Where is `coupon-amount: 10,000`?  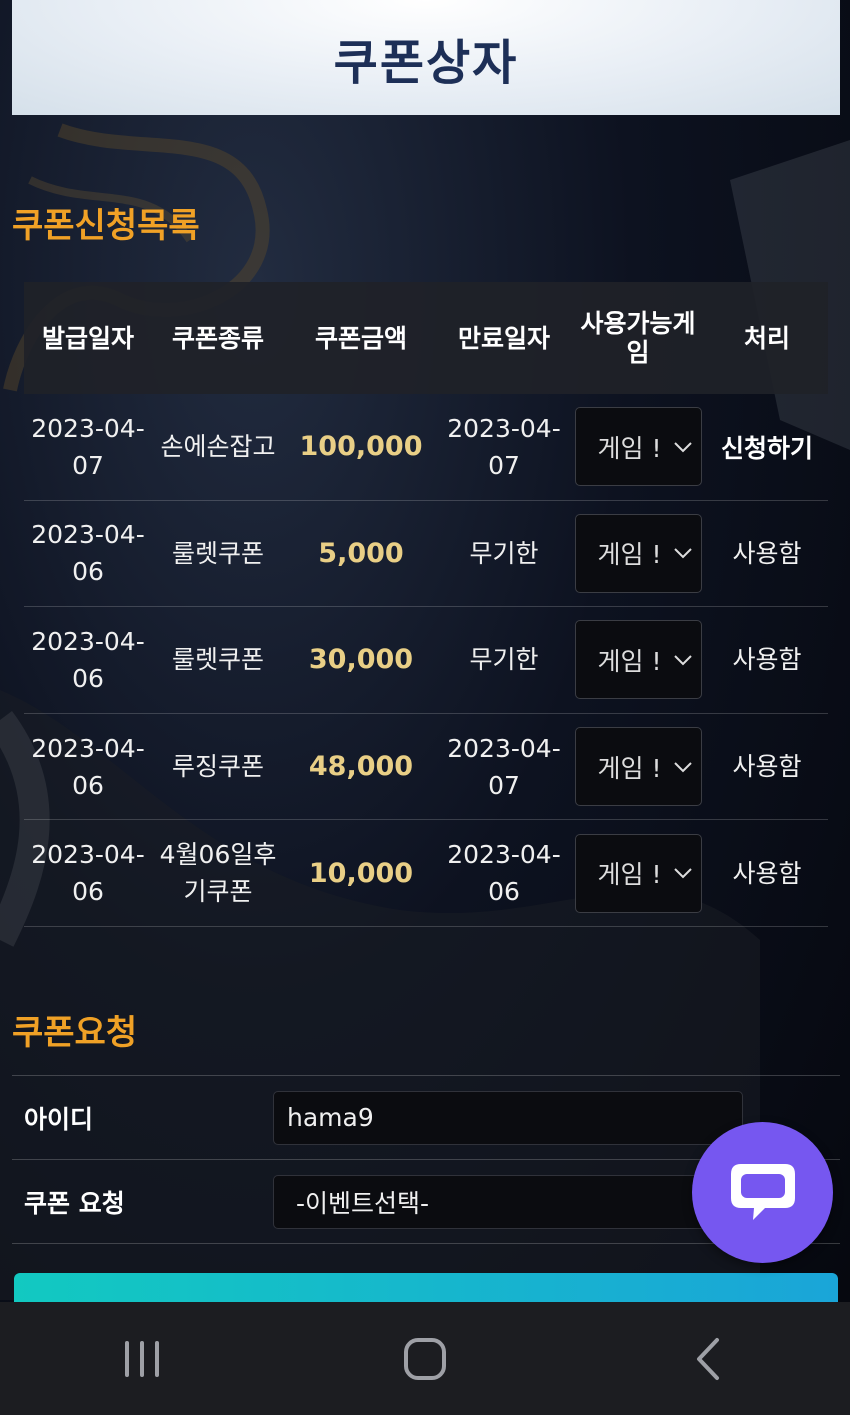
coupon-amount: 10,000 is located at coordinates (361, 873).